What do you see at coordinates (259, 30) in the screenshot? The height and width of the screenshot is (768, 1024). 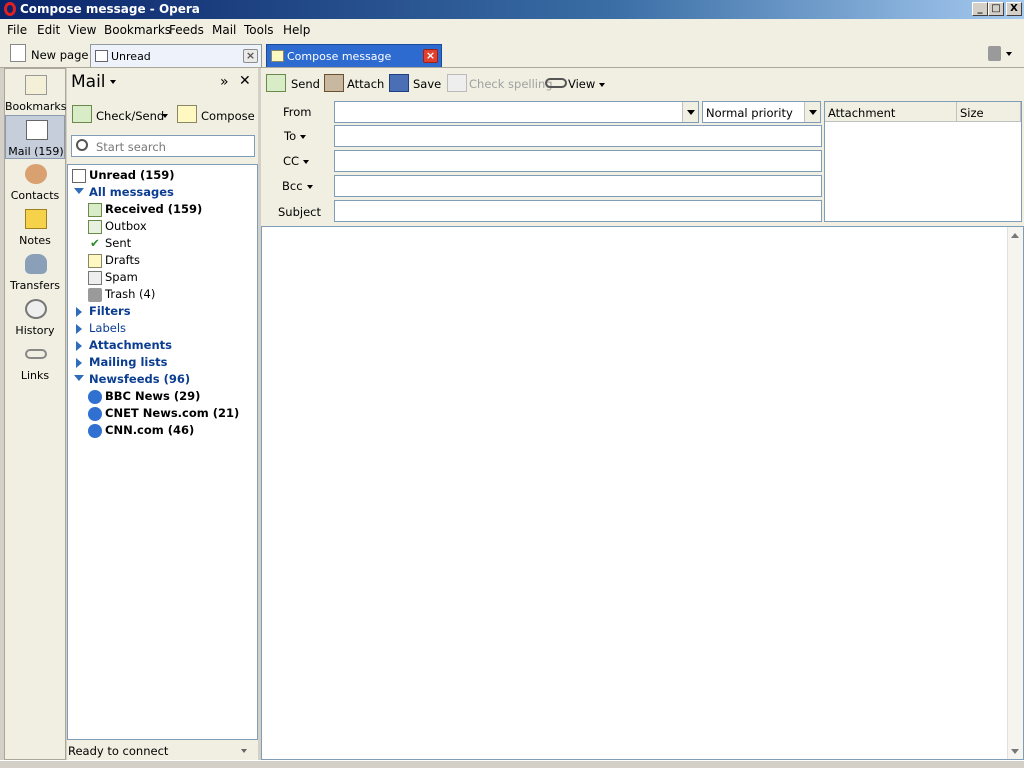 I see `menu-tools: Tools` at bounding box center [259, 30].